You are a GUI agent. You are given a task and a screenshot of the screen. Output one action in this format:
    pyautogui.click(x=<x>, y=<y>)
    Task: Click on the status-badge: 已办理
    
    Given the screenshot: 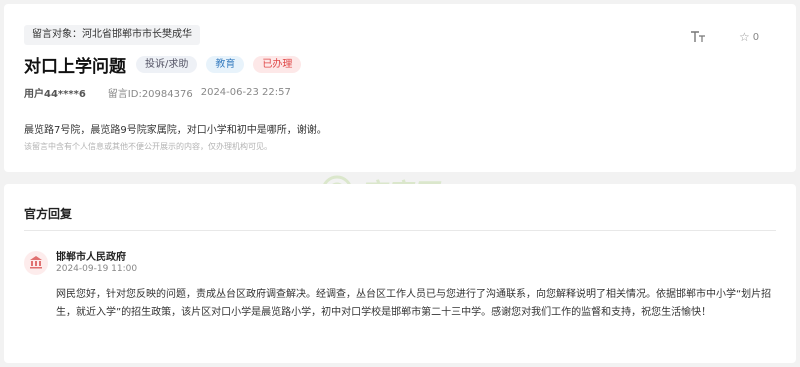 What is the action you would take?
    pyautogui.click(x=277, y=64)
    